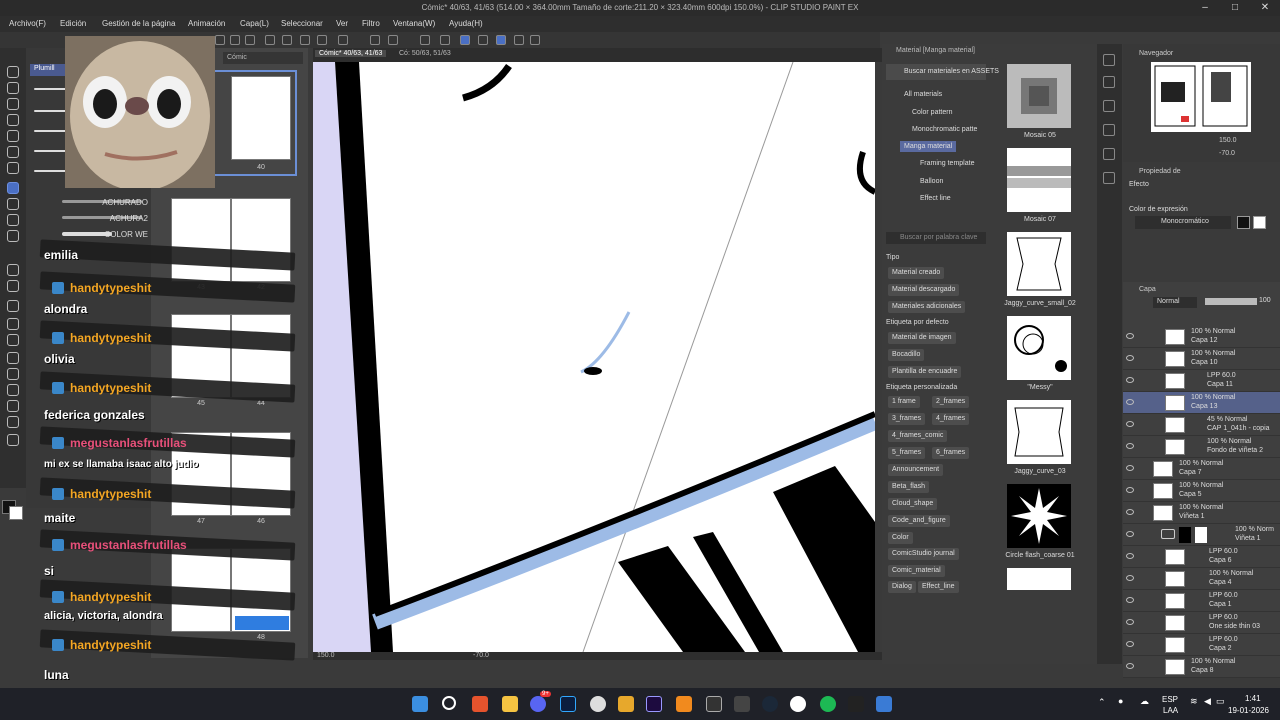  I want to click on windows-start-icon, so click(420, 704).